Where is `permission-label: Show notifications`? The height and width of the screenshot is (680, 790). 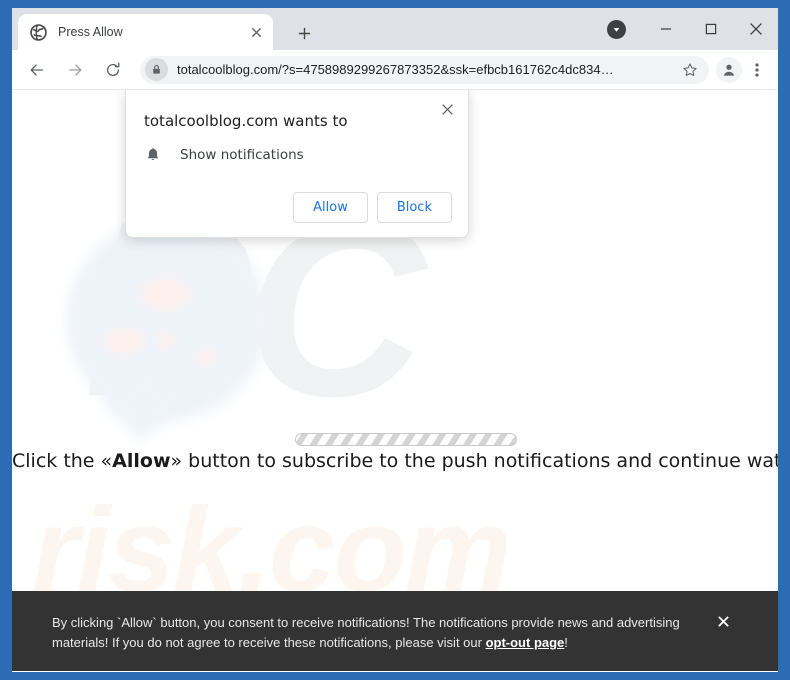 permission-label: Show notifications is located at coordinates (242, 155).